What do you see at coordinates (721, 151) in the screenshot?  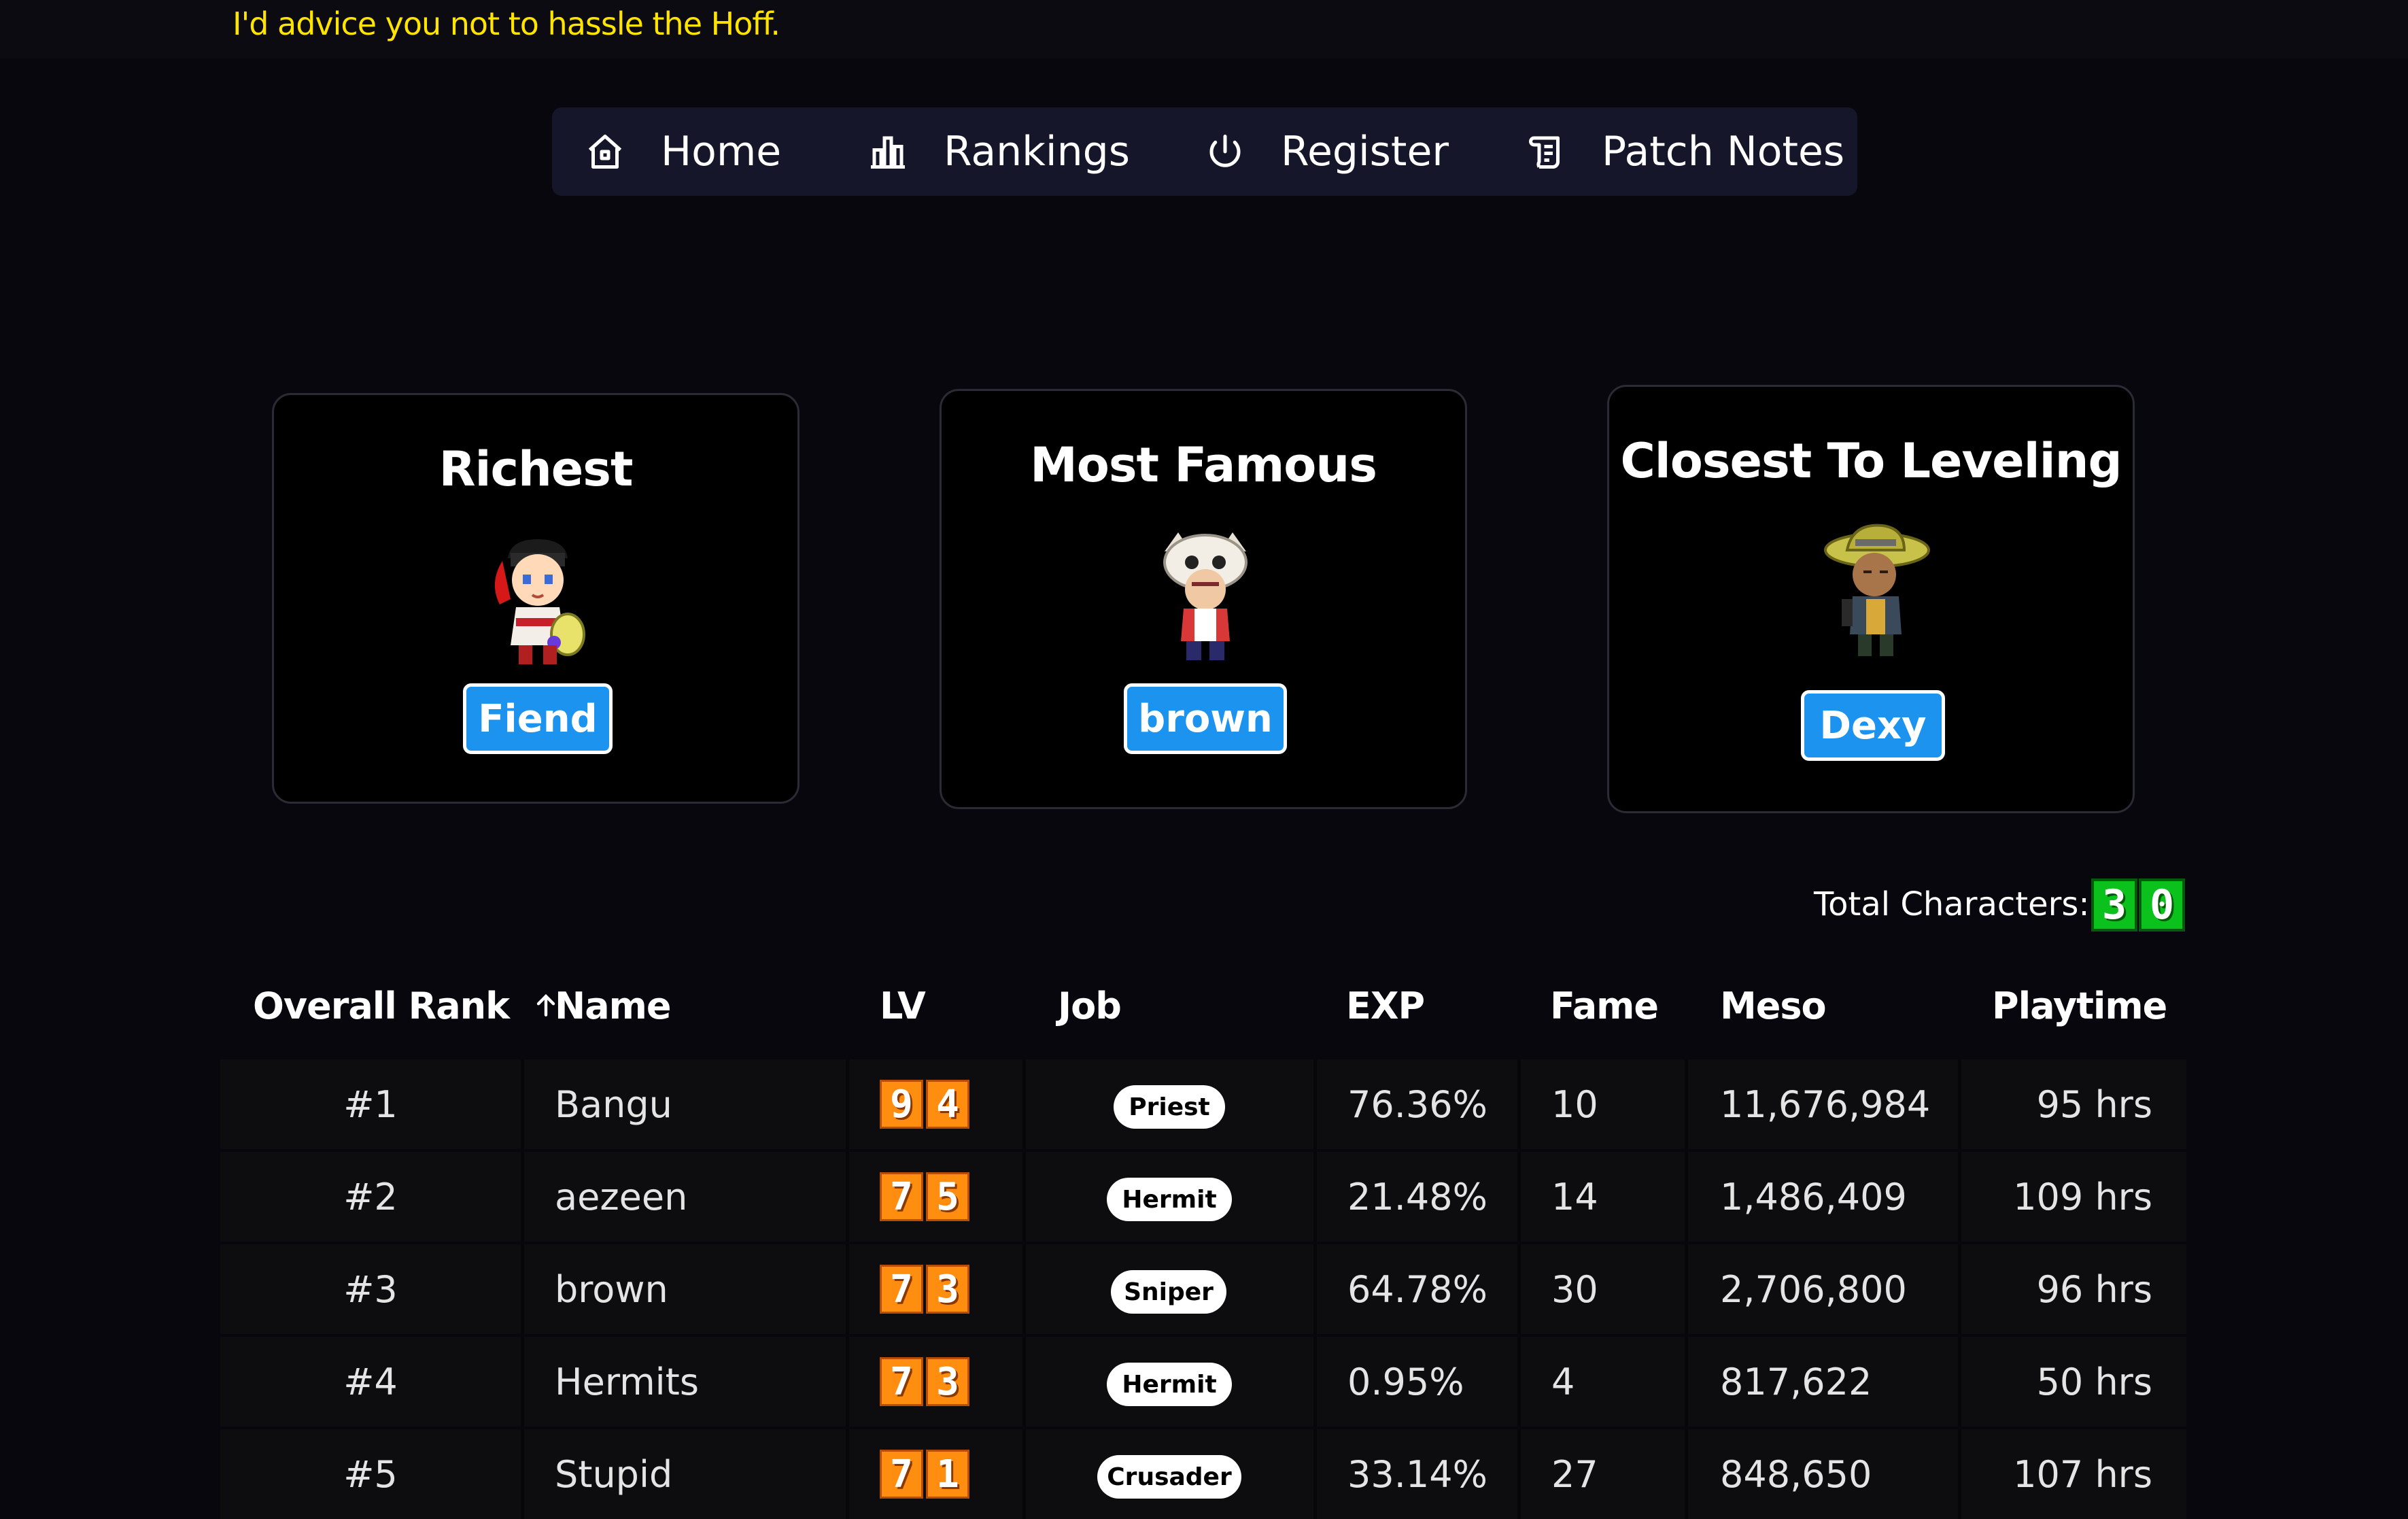 I see `nav-home-label: Home` at bounding box center [721, 151].